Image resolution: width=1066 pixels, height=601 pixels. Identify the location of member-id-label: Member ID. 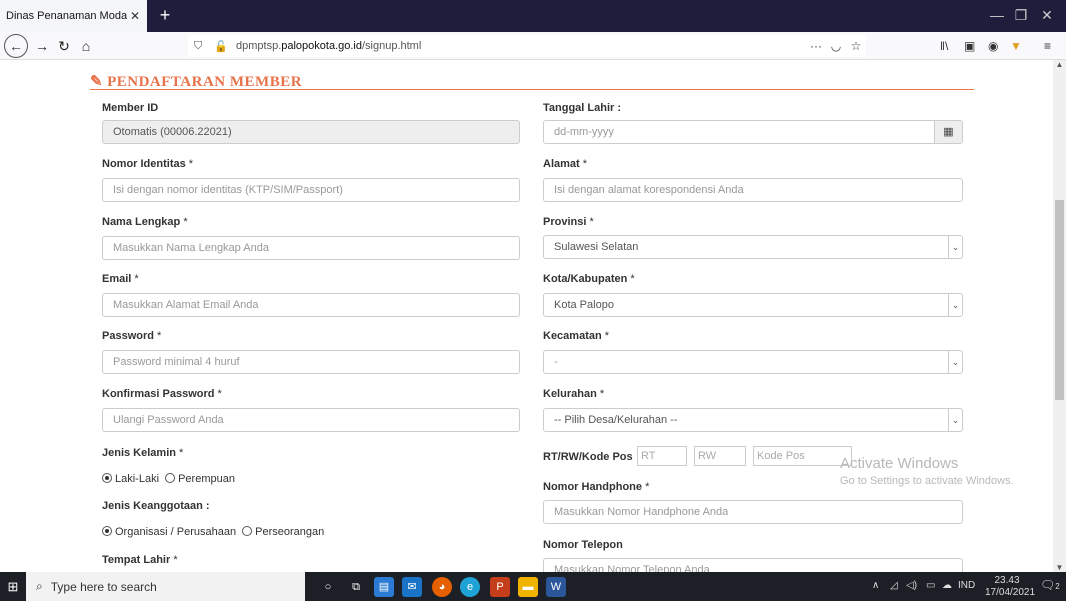
(130, 108).